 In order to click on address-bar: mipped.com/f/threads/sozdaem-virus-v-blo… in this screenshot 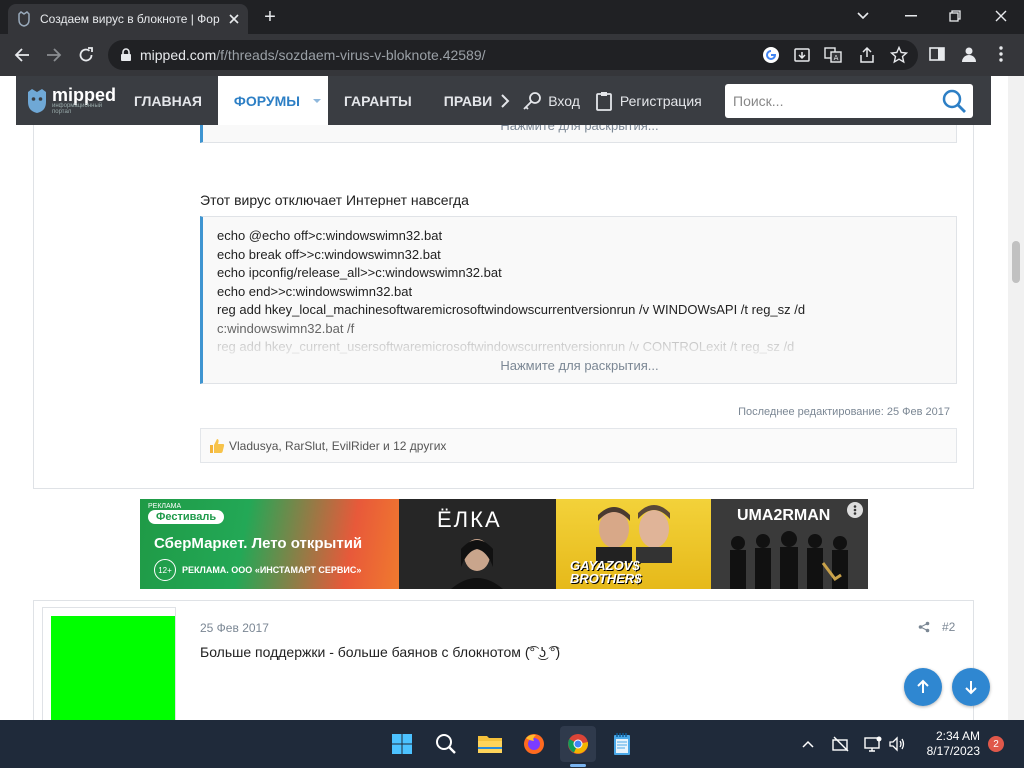, I will do `click(513, 55)`.